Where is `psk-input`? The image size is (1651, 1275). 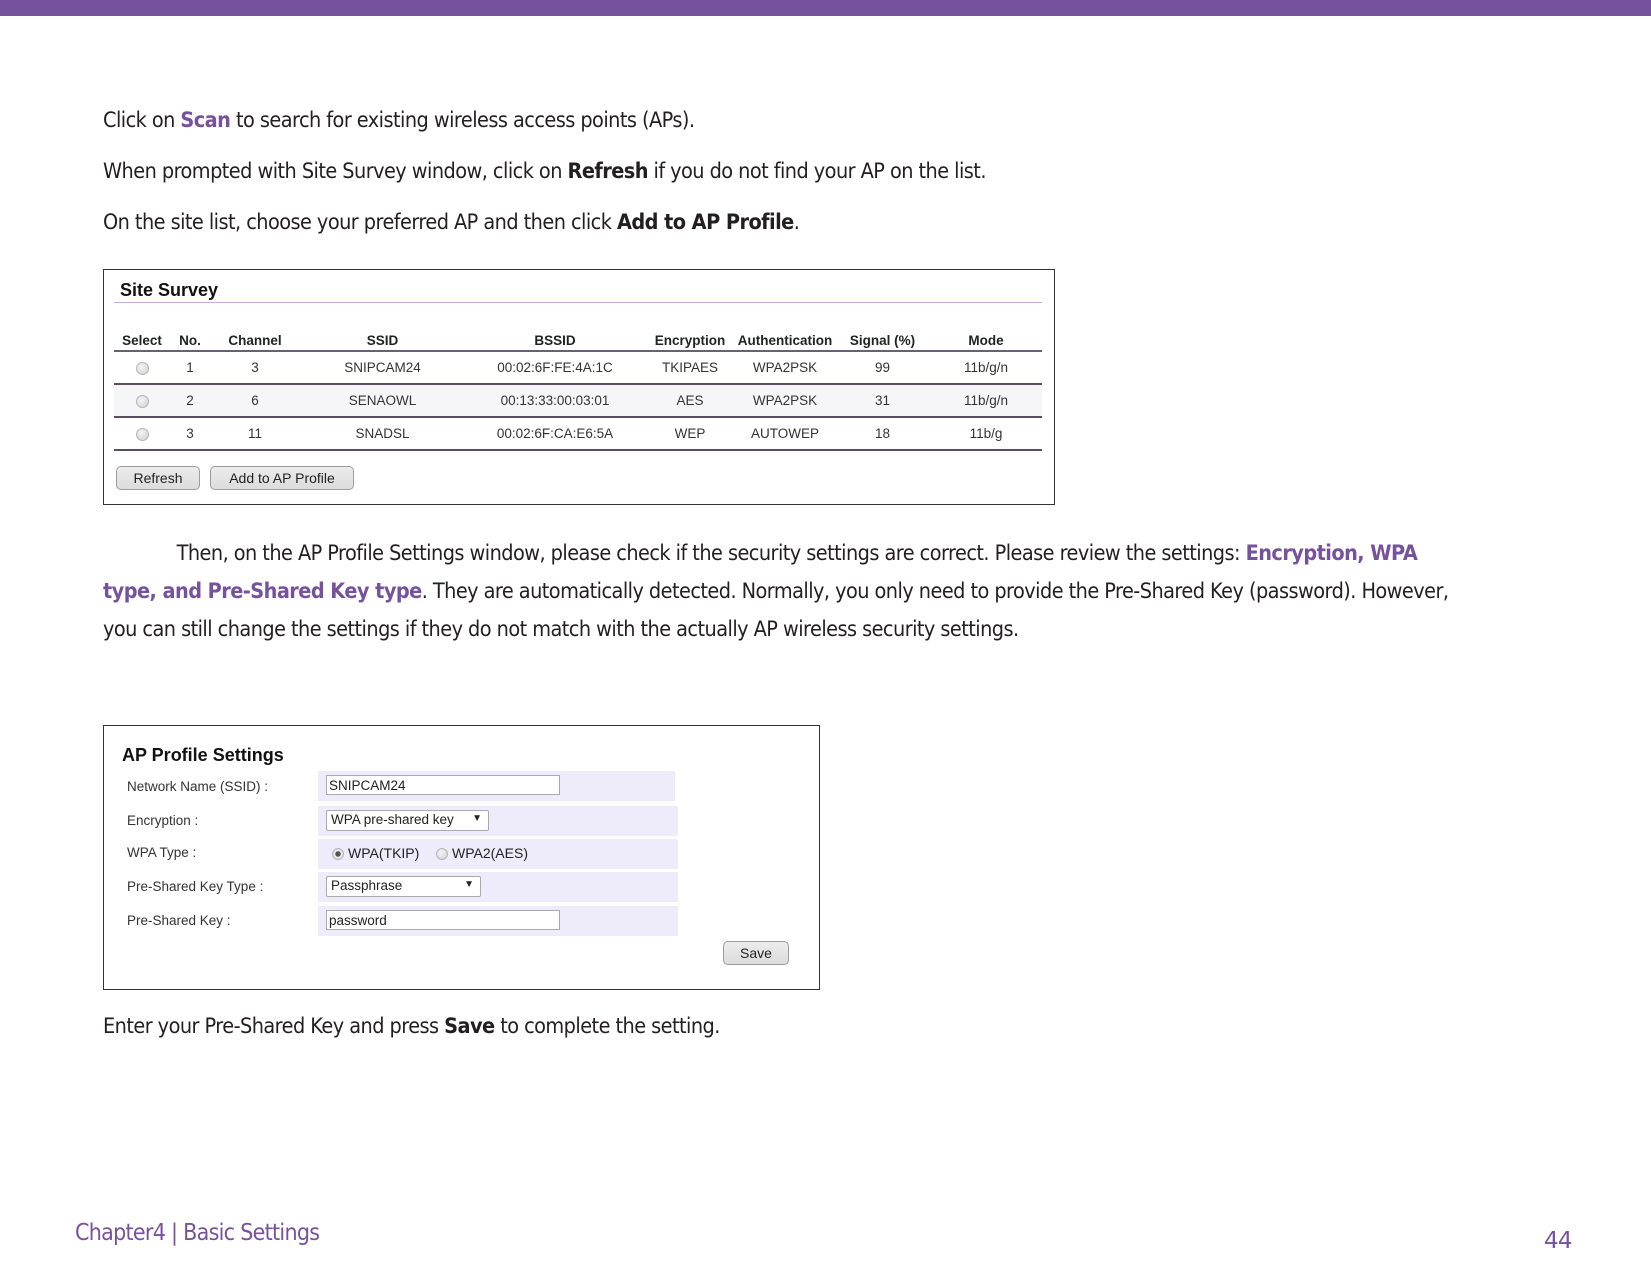
psk-input is located at coordinates (443, 920).